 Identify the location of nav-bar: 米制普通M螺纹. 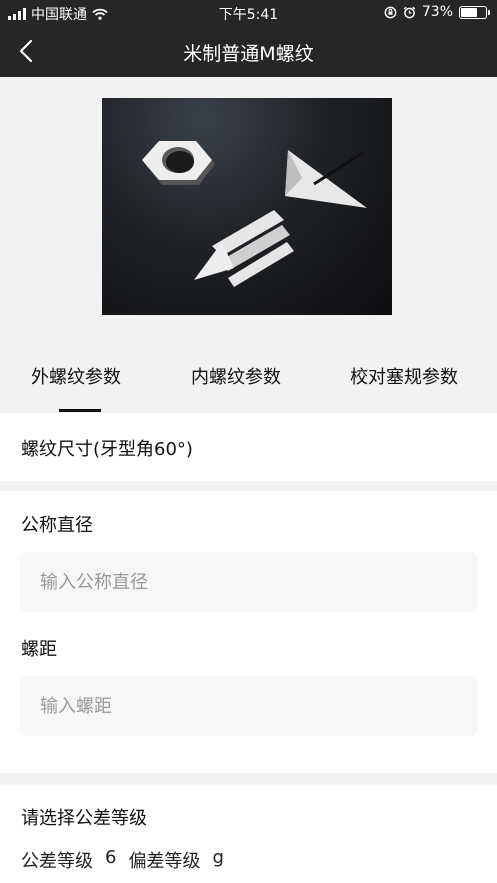
(248, 51).